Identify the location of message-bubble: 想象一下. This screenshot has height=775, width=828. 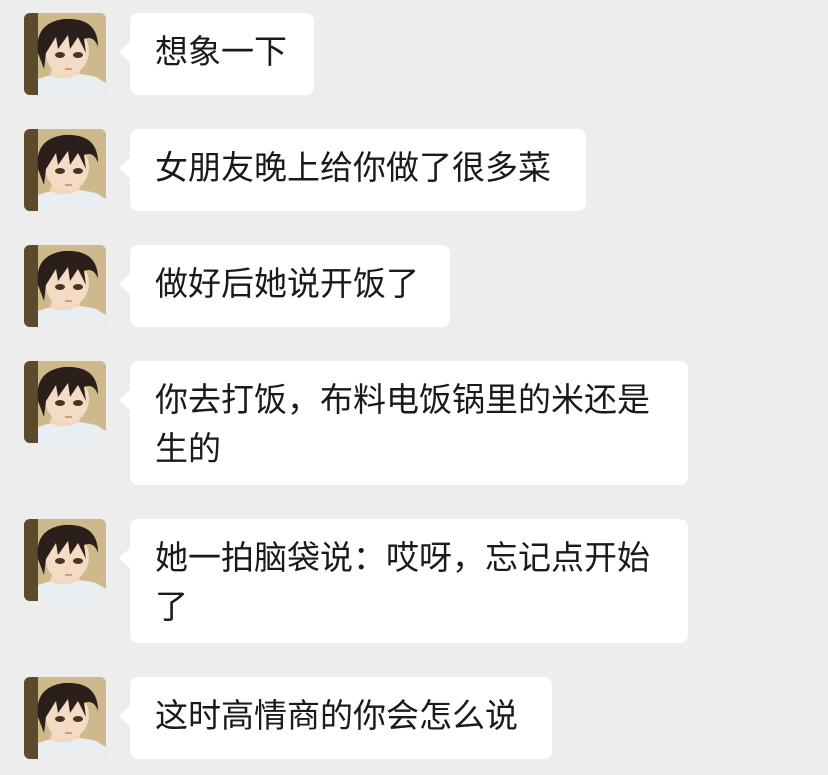
(216, 54).